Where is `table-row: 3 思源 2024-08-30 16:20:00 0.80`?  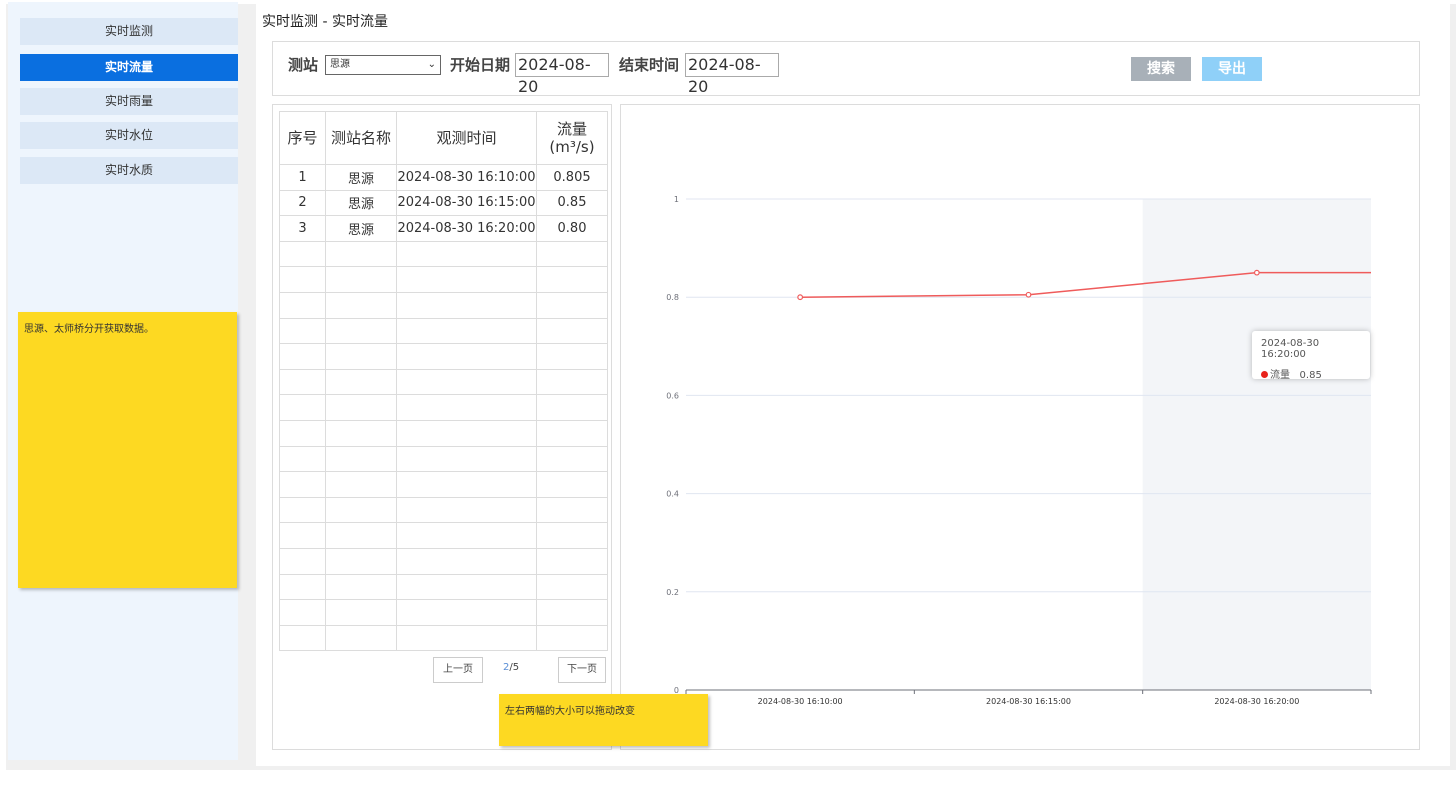
table-row: 3 思源 2024-08-30 16:20:00 0.80 is located at coordinates (443, 228).